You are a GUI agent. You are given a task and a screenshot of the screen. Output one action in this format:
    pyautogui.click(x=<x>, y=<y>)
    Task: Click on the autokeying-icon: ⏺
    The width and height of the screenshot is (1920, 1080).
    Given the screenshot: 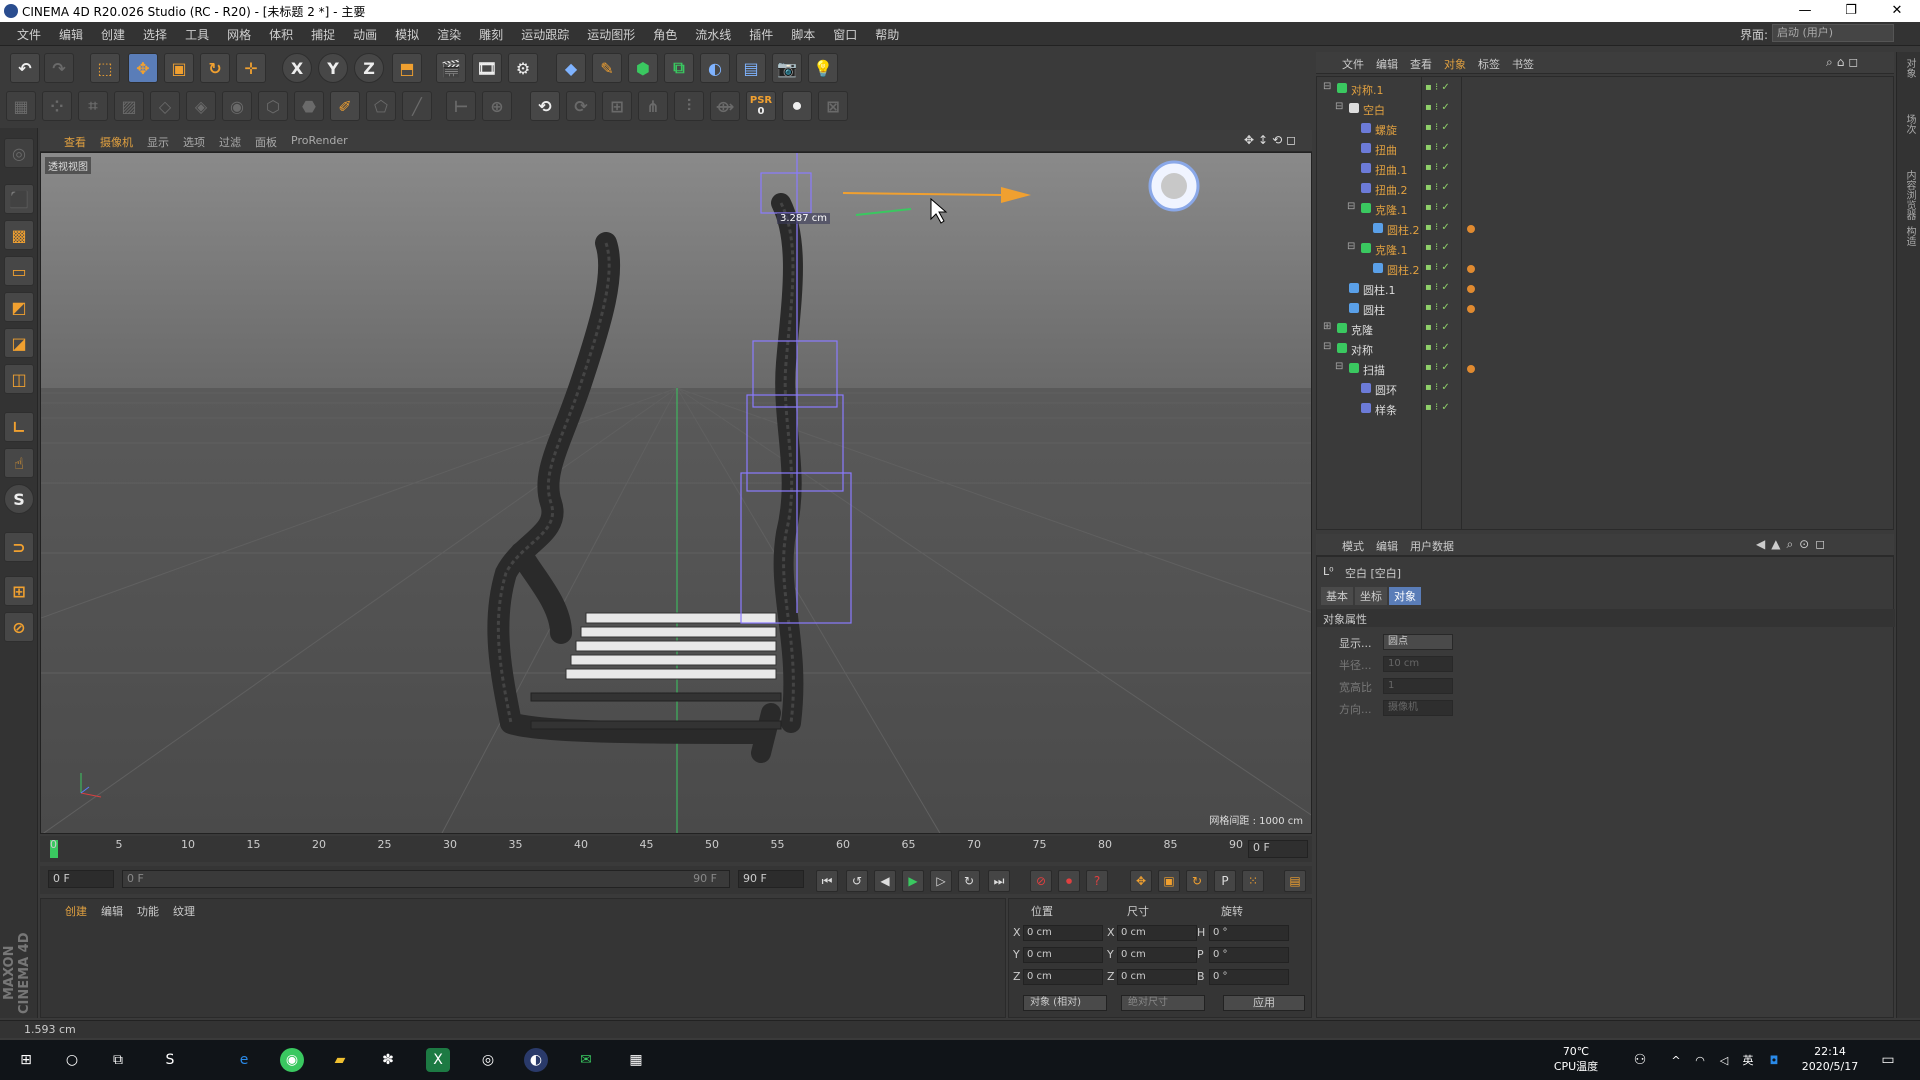 What is the action you would take?
    pyautogui.click(x=1069, y=881)
    